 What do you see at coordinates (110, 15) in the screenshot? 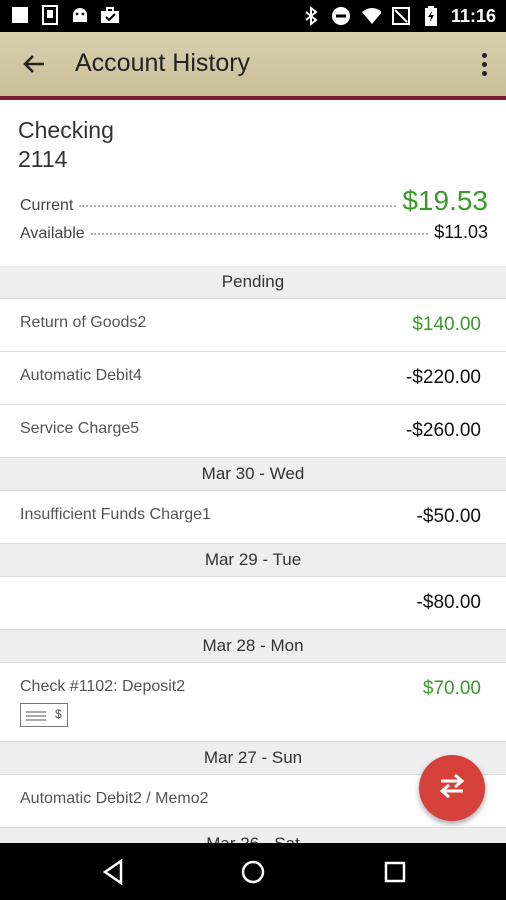
I see `briefcase-icon` at bounding box center [110, 15].